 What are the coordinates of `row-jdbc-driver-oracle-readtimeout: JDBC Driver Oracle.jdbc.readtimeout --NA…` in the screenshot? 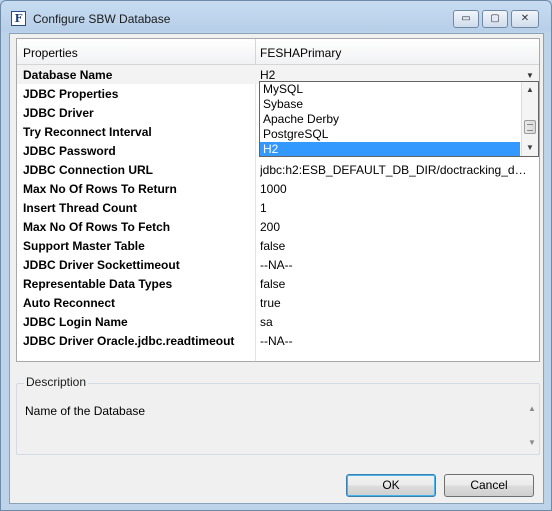 It's located at (278, 340).